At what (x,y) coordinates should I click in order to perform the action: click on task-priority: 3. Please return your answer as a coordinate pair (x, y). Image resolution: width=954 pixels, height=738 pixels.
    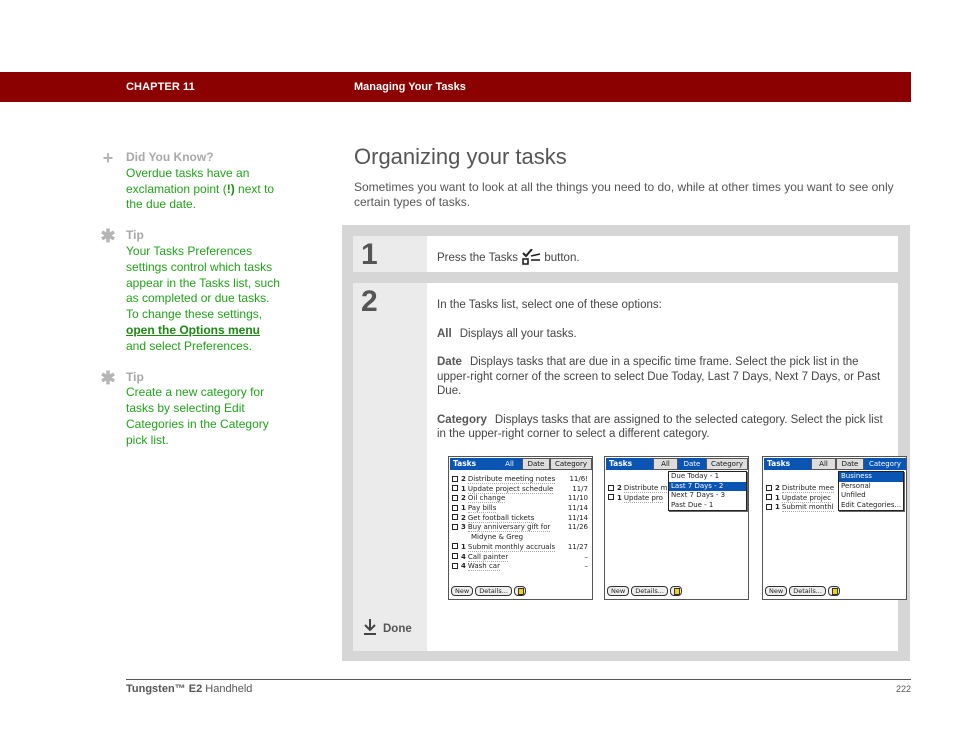
    Looking at the image, I should click on (463, 527).